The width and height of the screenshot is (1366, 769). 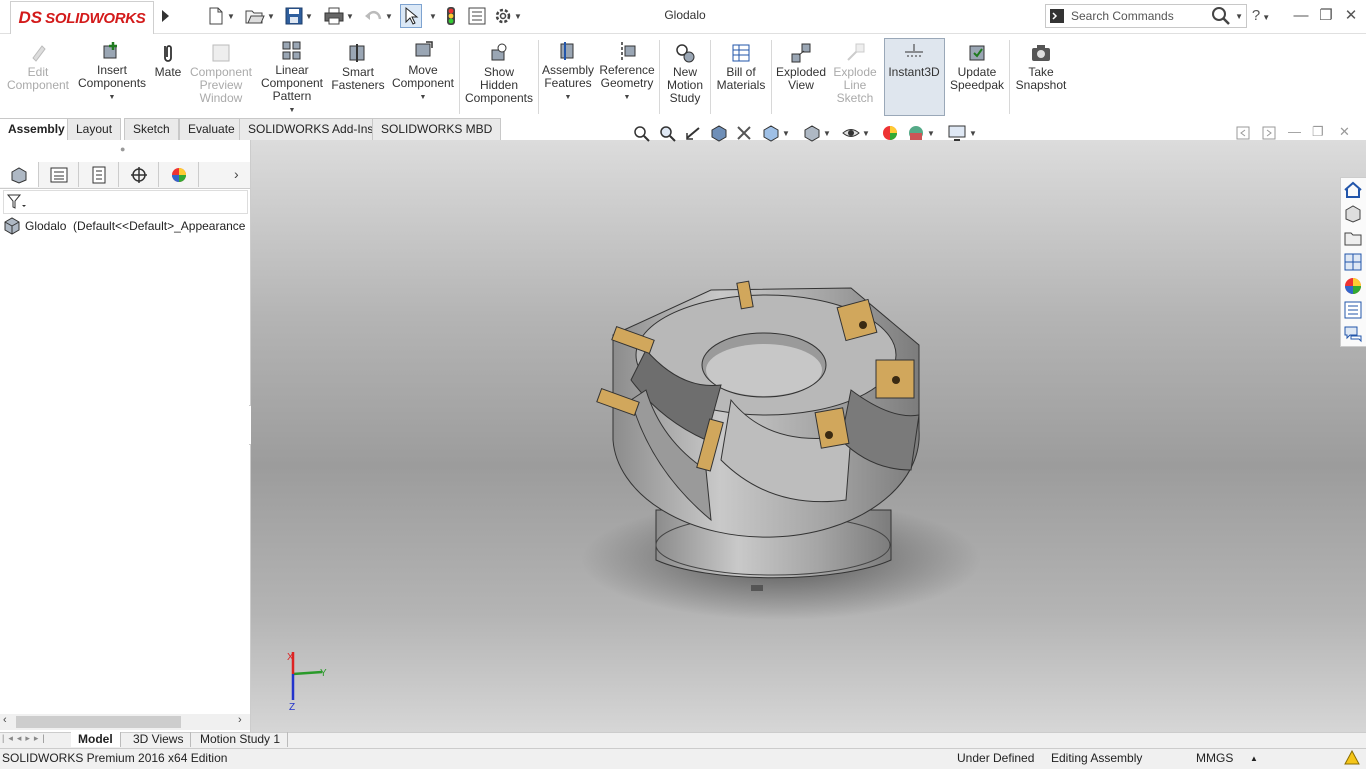 What do you see at coordinates (358, 64) in the screenshot?
I see `smart-fasteners-button: Smart Fasteners` at bounding box center [358, 64].